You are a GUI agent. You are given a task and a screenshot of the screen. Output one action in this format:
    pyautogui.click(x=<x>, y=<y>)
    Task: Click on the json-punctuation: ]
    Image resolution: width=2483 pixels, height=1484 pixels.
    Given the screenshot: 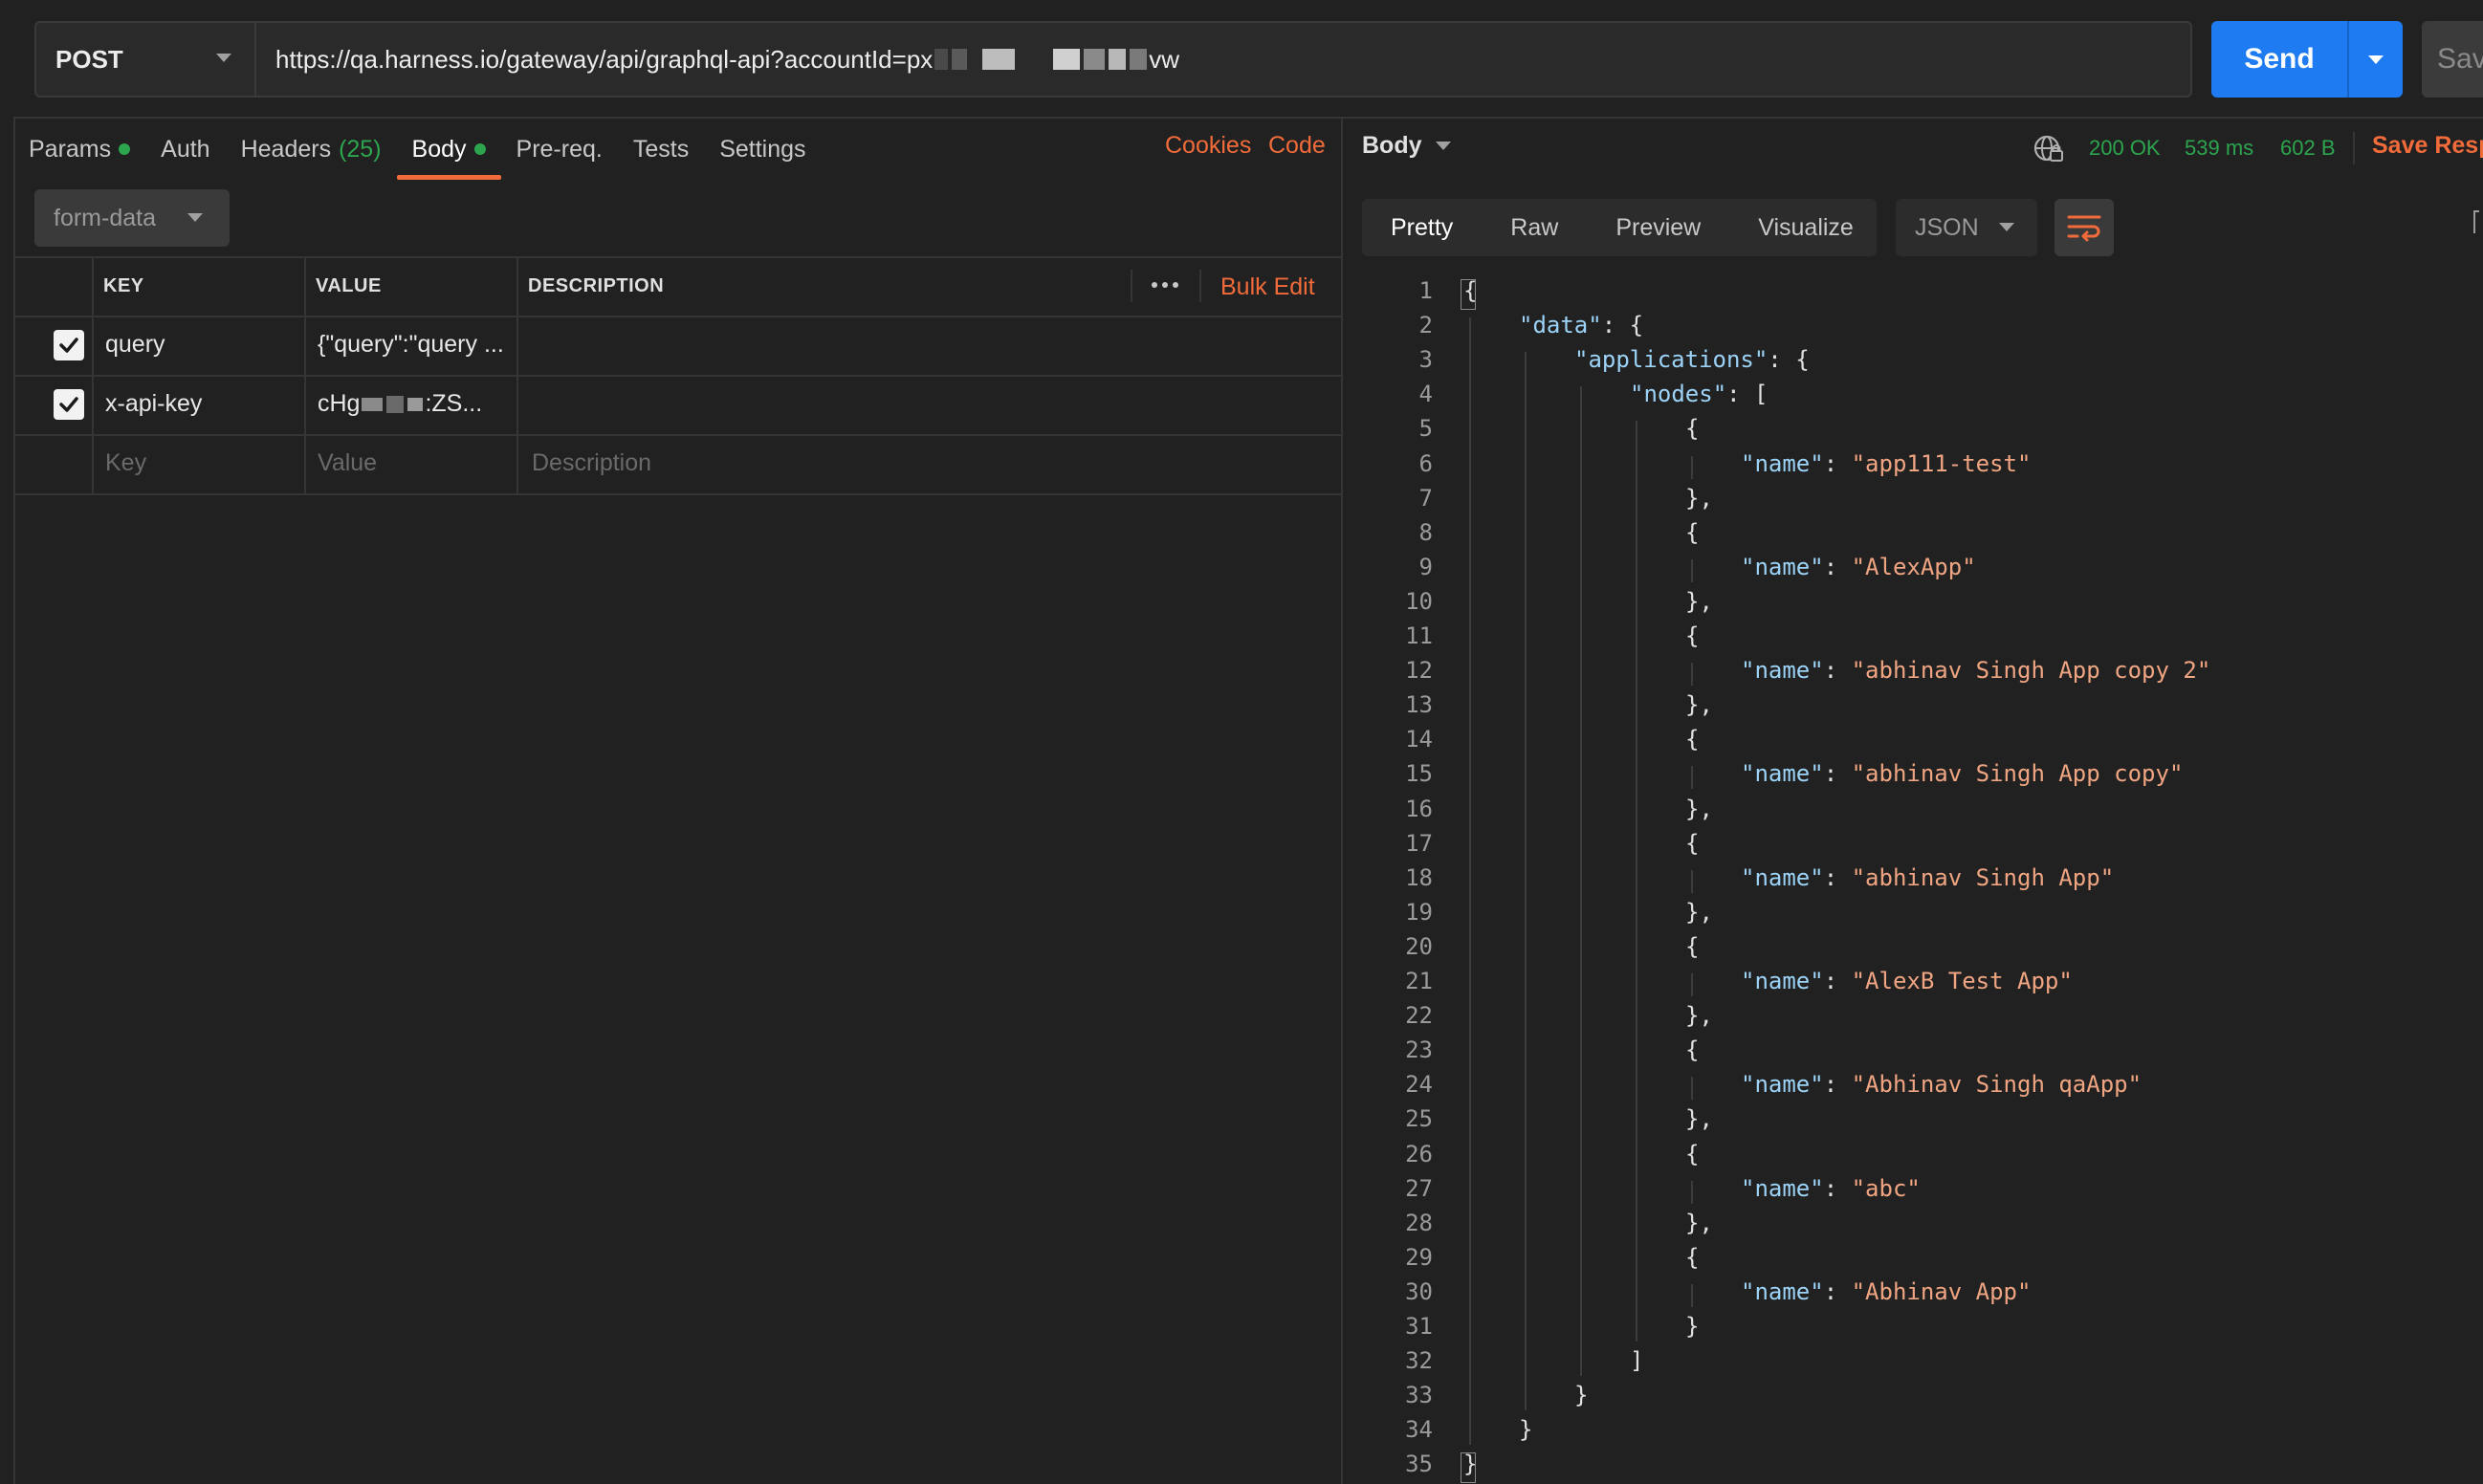 What is the action you would take?
    pyautogui.click(x=1637, y=1361)
    